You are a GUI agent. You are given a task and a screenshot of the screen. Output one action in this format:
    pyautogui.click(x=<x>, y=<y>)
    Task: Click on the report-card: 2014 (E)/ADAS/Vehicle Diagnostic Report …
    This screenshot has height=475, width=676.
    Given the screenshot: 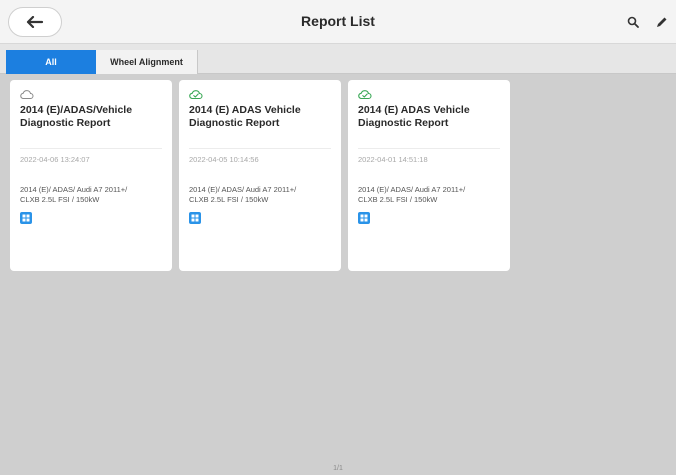 What is the action you would take?
    pyautogui.click(x=91, y=175)
    